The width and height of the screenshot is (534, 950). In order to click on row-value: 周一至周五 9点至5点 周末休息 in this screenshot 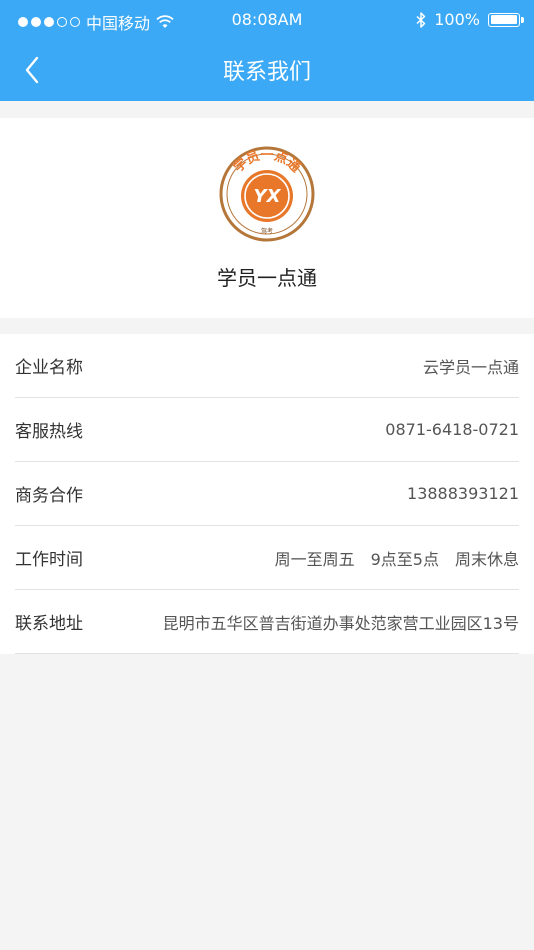, I will do `click(396, 559)`.